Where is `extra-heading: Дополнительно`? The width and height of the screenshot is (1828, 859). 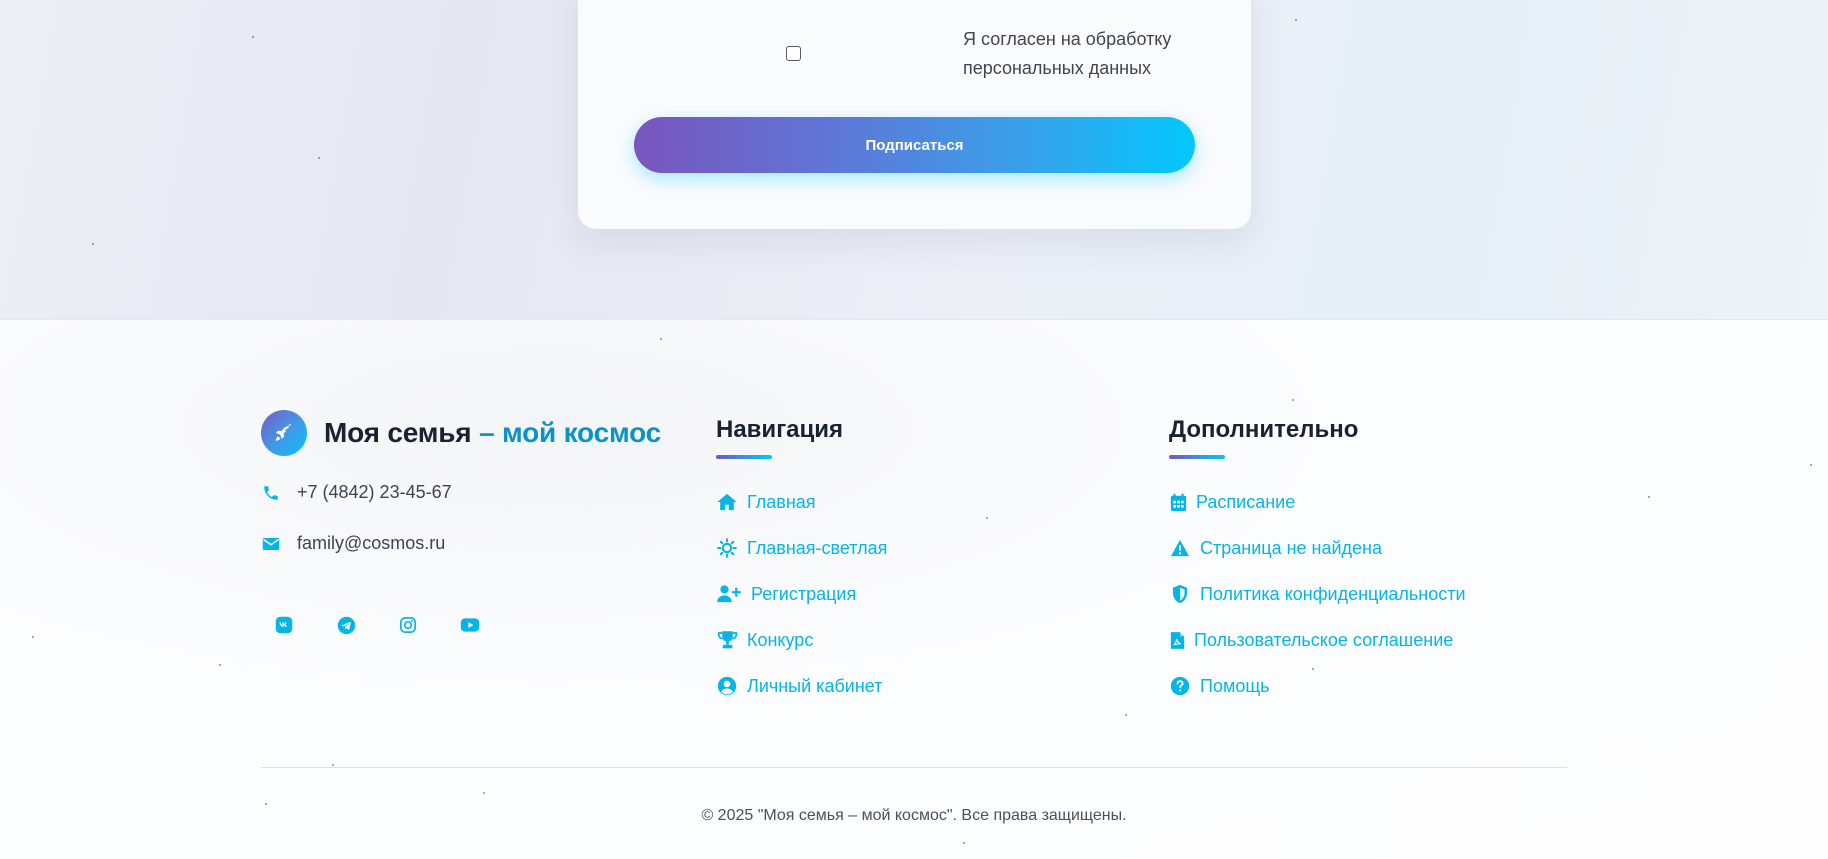 extra-heading: Дополнительно is located at coordinates (1264, 429).